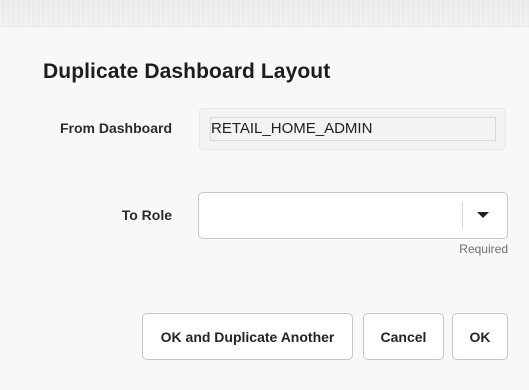 Image resolution: width=529 pixels, height=390 pixels. I want to click on select-divider, so click(462, 215).